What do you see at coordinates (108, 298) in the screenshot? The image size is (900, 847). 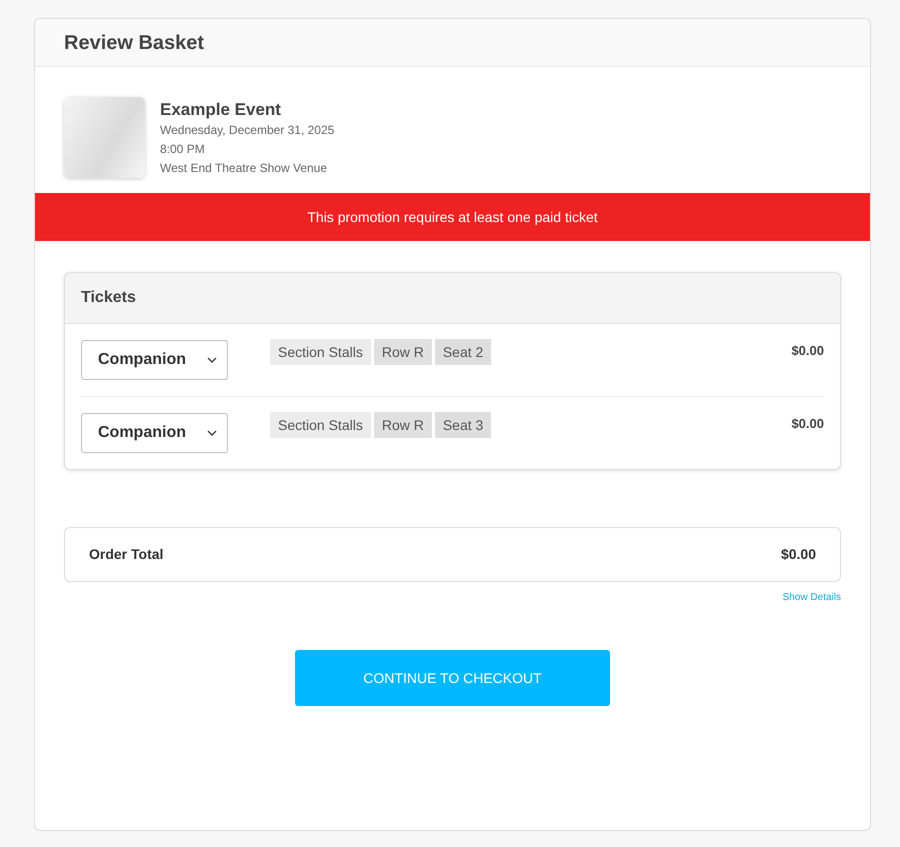 I see `tickets-title: Tickets` at bounding box center [108, 298].